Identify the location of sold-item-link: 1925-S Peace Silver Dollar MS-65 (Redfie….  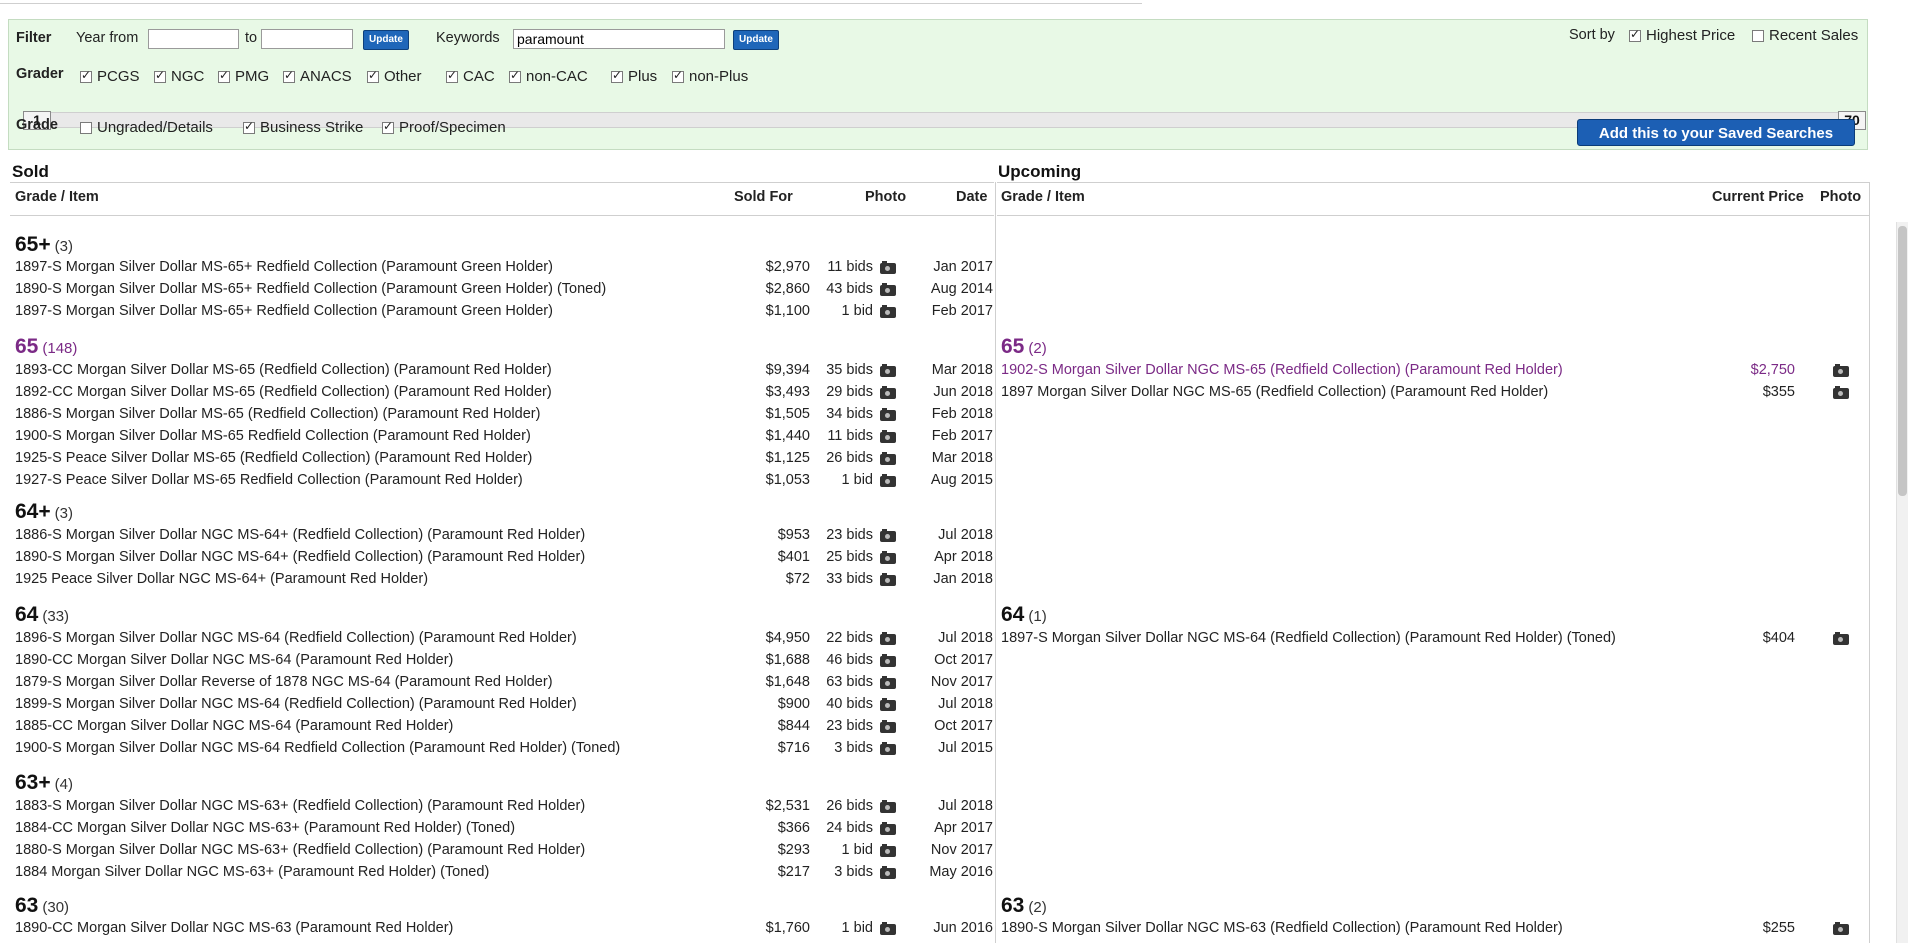
(273, 458).